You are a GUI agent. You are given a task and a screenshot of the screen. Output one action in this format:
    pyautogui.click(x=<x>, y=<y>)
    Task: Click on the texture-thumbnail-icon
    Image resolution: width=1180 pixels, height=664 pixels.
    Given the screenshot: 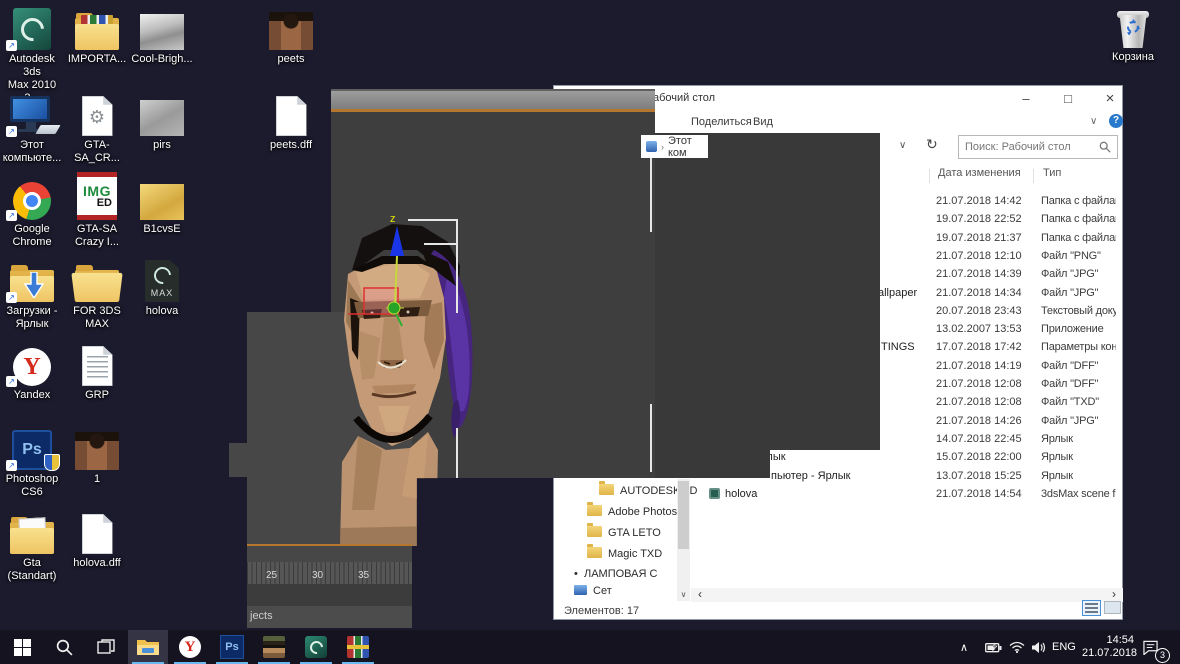 What is the action you would take?
    pyautogui.click(x=97, y=451)
    